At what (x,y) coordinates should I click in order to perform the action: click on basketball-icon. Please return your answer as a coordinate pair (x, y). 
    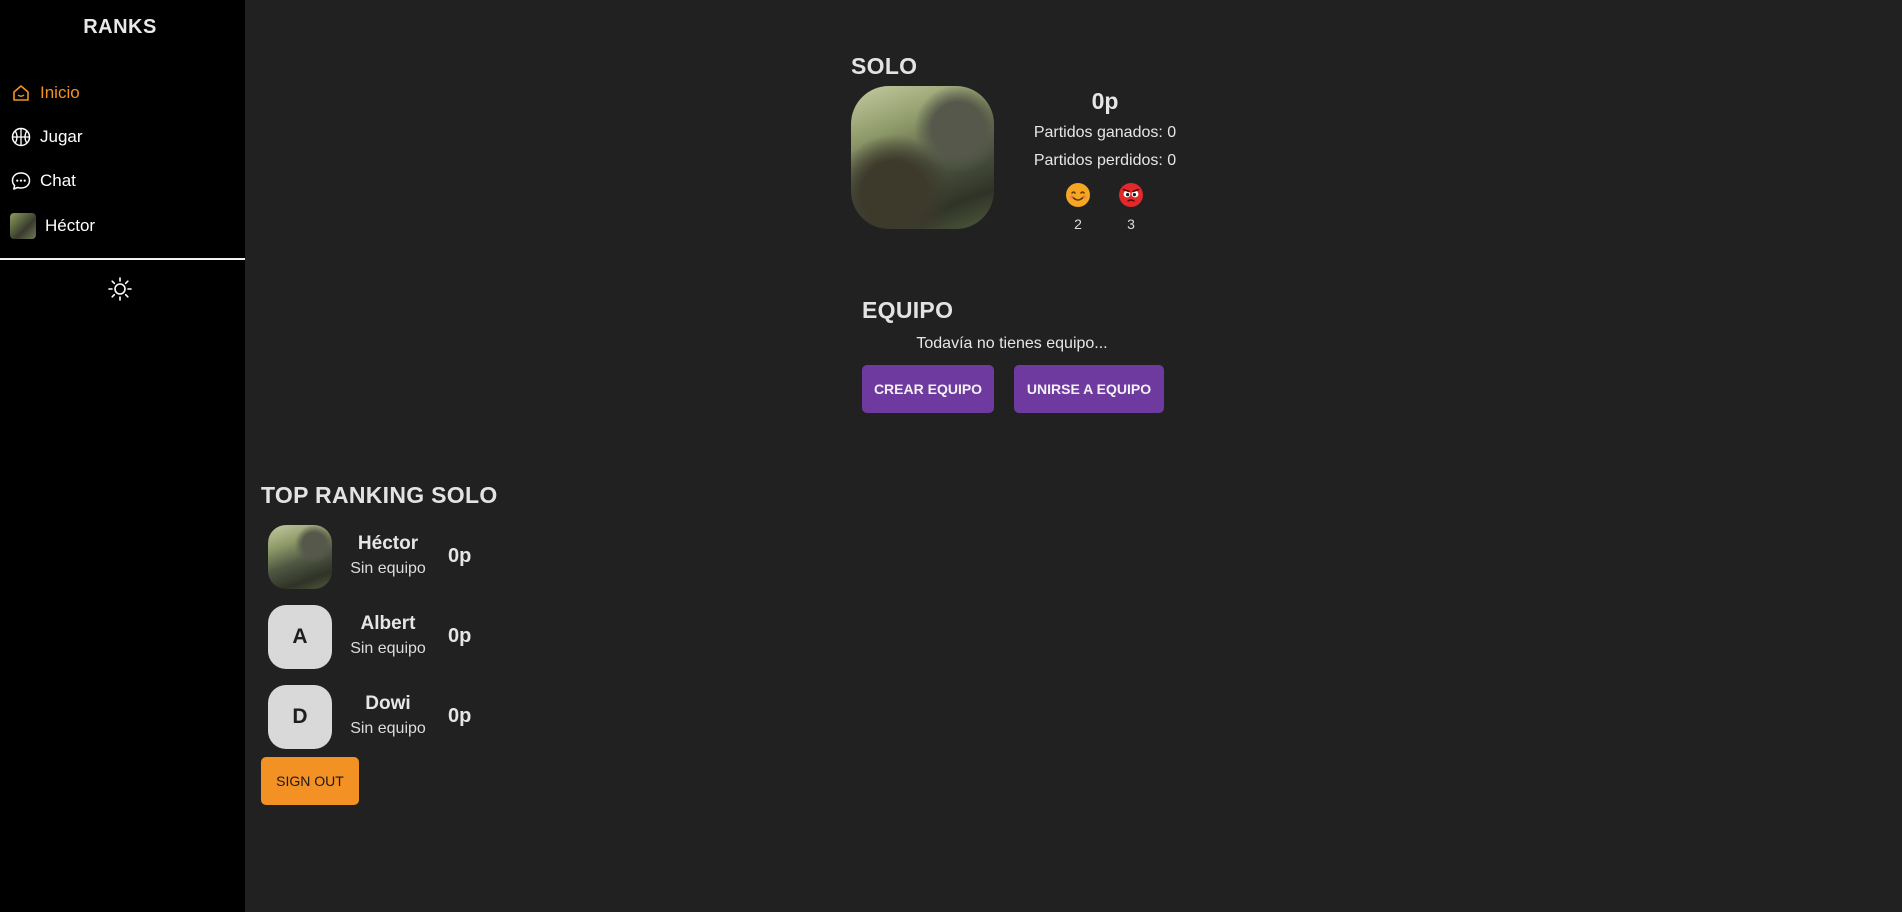
    Looking at the image, I should click on (21, 137).